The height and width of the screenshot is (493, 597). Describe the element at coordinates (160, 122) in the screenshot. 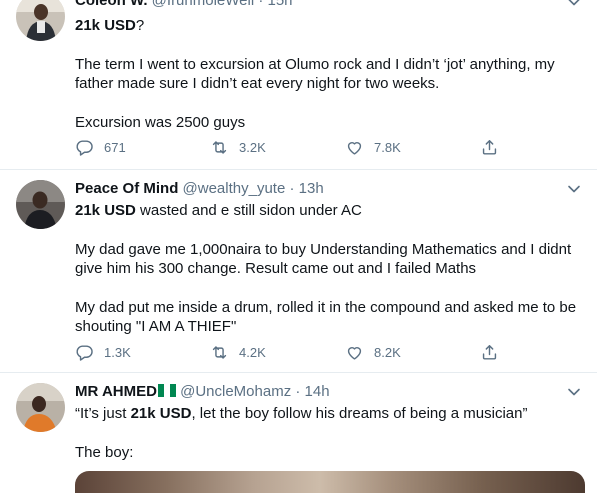

I see `tweet-paragraph: Excursion was 2500 guys` at that location.